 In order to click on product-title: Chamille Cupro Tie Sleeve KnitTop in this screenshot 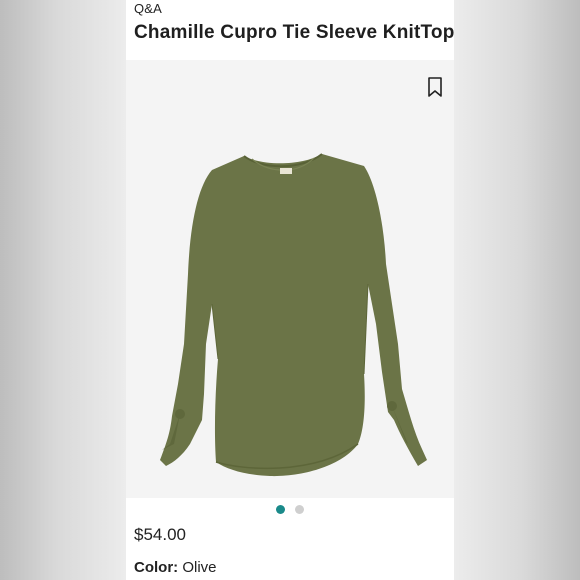, I will do `click(294, 32)`.